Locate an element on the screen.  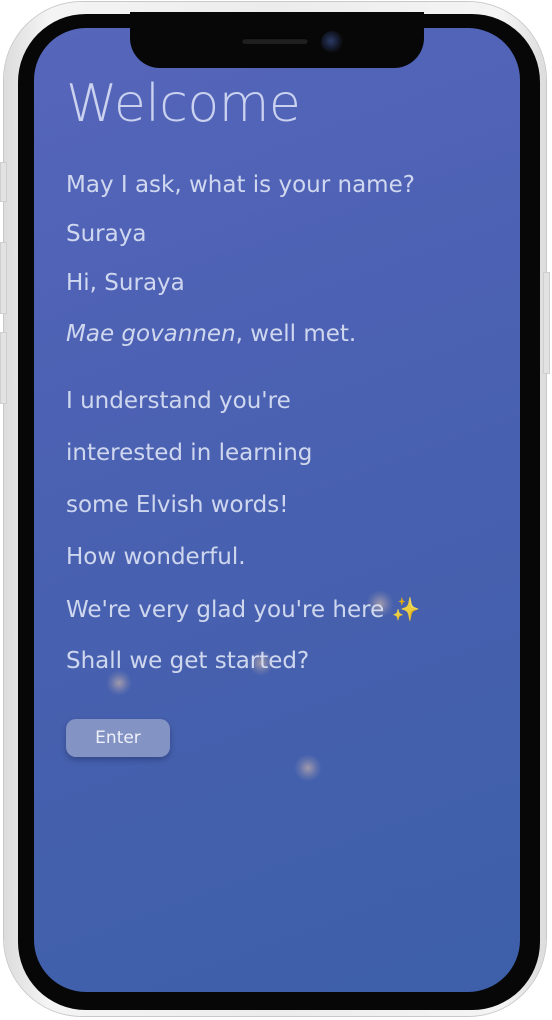
user-name: Suraya is located at coordinates (106, 234).